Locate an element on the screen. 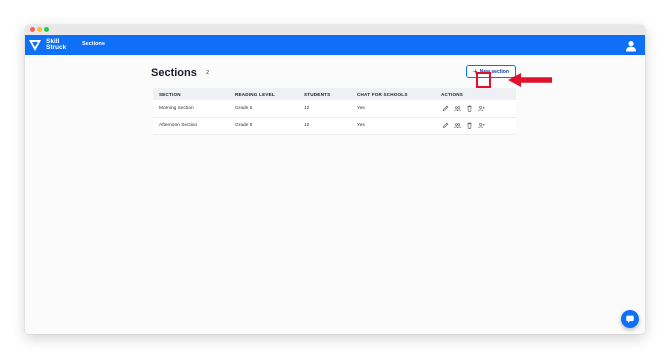 The height and width of the screenshot is (359, 670). logo-shield-icon is located at coordinates (35, 45).